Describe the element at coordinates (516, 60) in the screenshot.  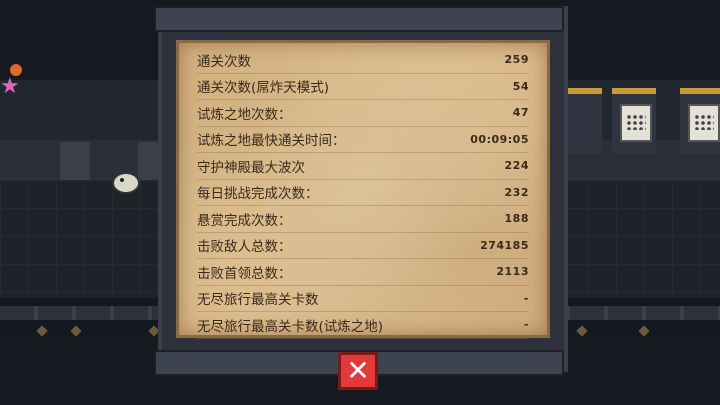
I see `stat-value: 259` at that location.